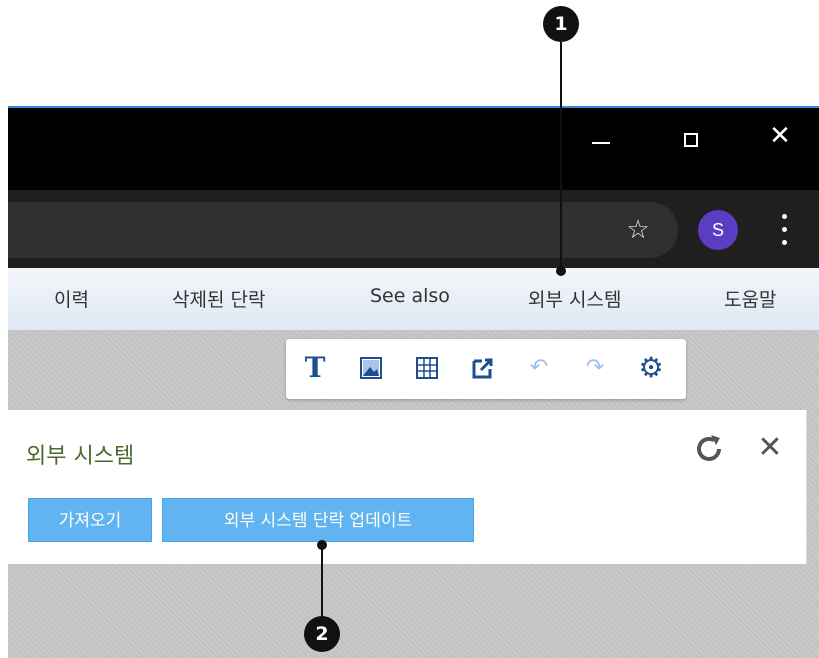 The height and width of the screenshot is (658, 819). I want to click on minimize-icon, so click(601, 143).